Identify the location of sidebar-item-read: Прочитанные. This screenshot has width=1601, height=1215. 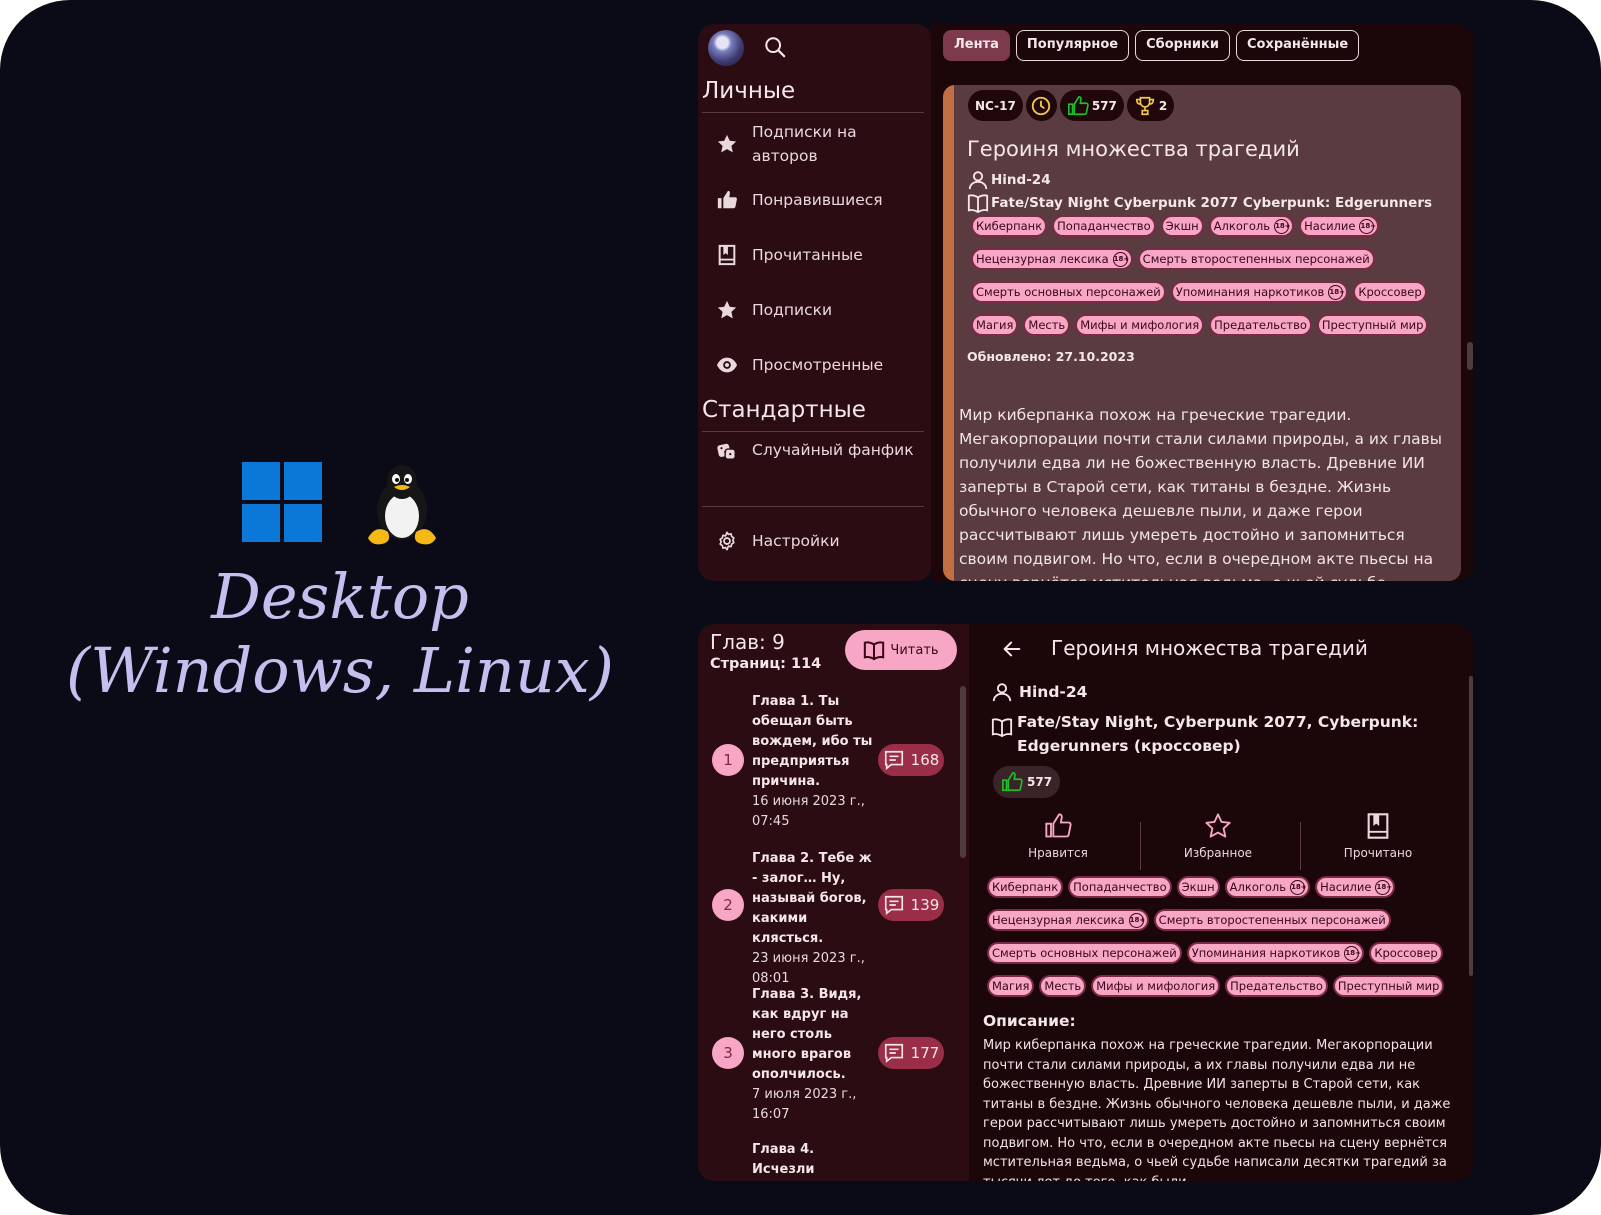
(818, 255).